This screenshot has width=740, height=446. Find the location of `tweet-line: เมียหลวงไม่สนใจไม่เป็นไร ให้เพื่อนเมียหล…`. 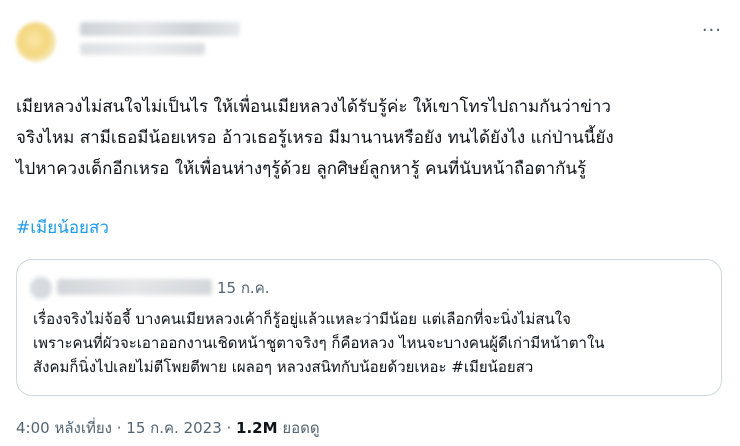

tweet-line: เมียหลวงไม่สนใจไม่เป็นไร ให้เพื่อนเมียหล… is located at coordinates (313, 107).